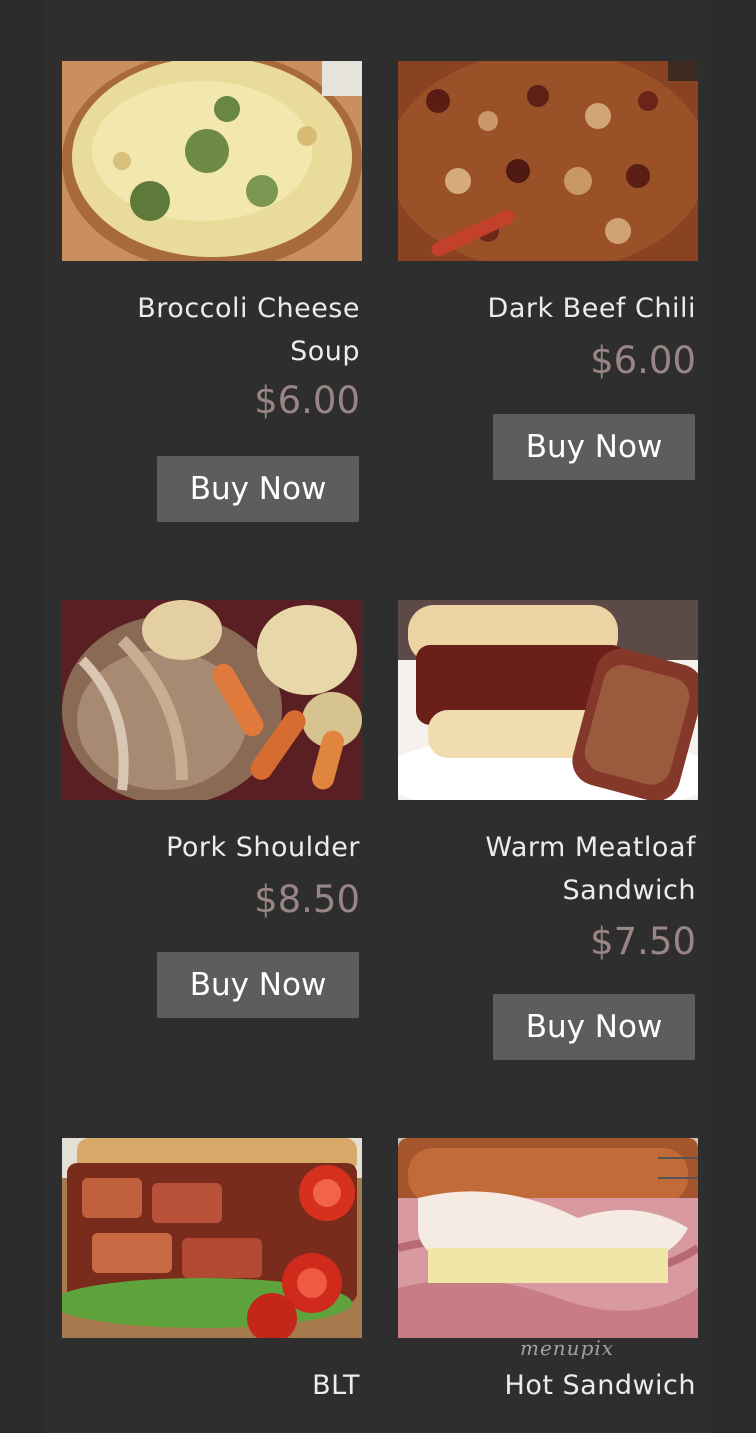  I want to click on watermark-logo: menupix, so click(567, 1348).